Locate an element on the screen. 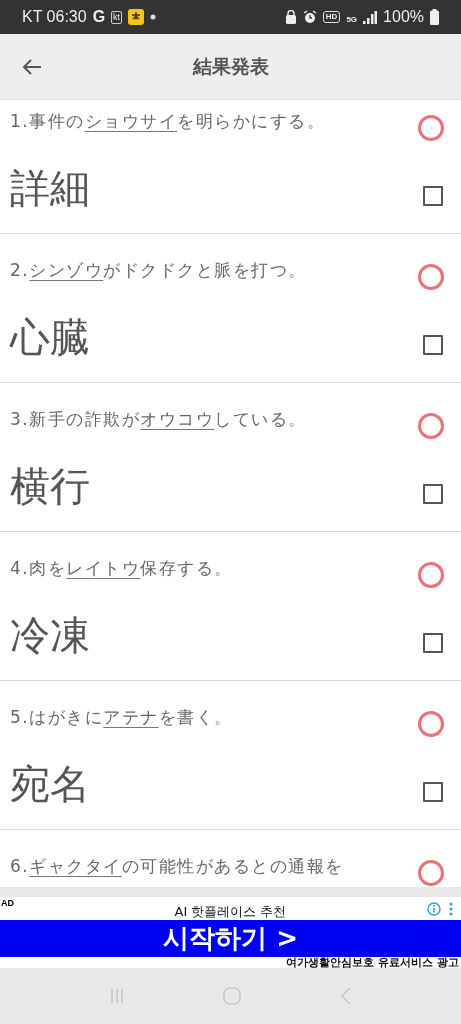 This screenshot has height=1024, width=461. app-icon is located at coordinates (136, 17).